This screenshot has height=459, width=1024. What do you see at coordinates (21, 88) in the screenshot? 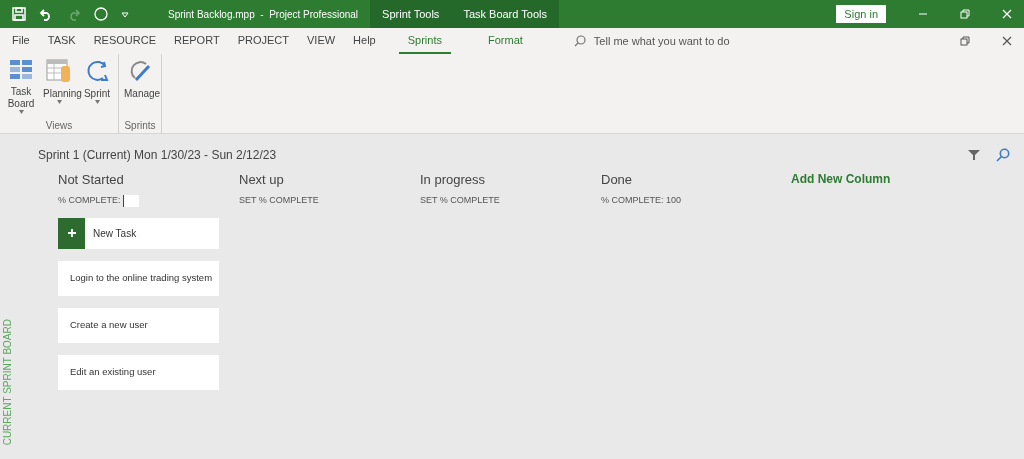
I see `ribbon-button: Task Board` at bounding box center [21, 88].